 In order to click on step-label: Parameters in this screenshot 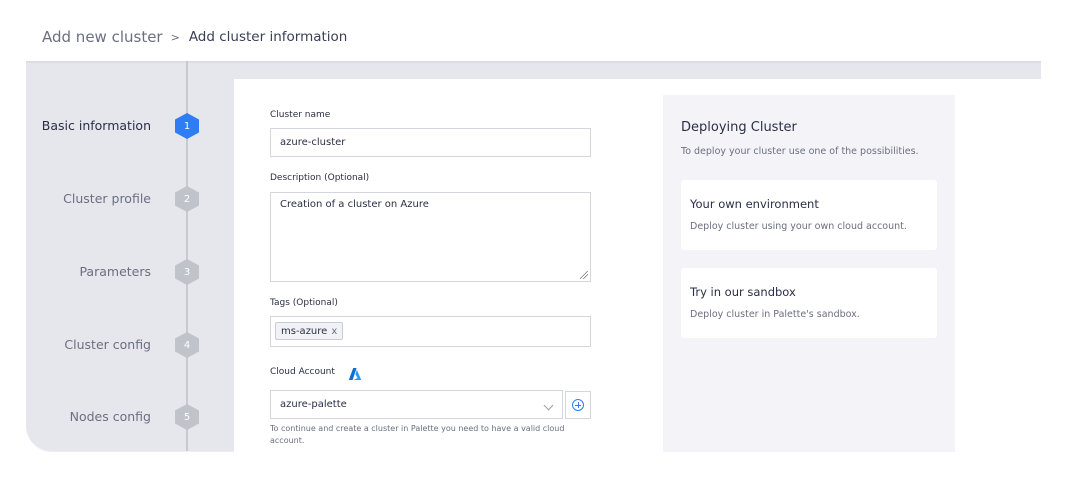, I will do `click(115, 271)`.